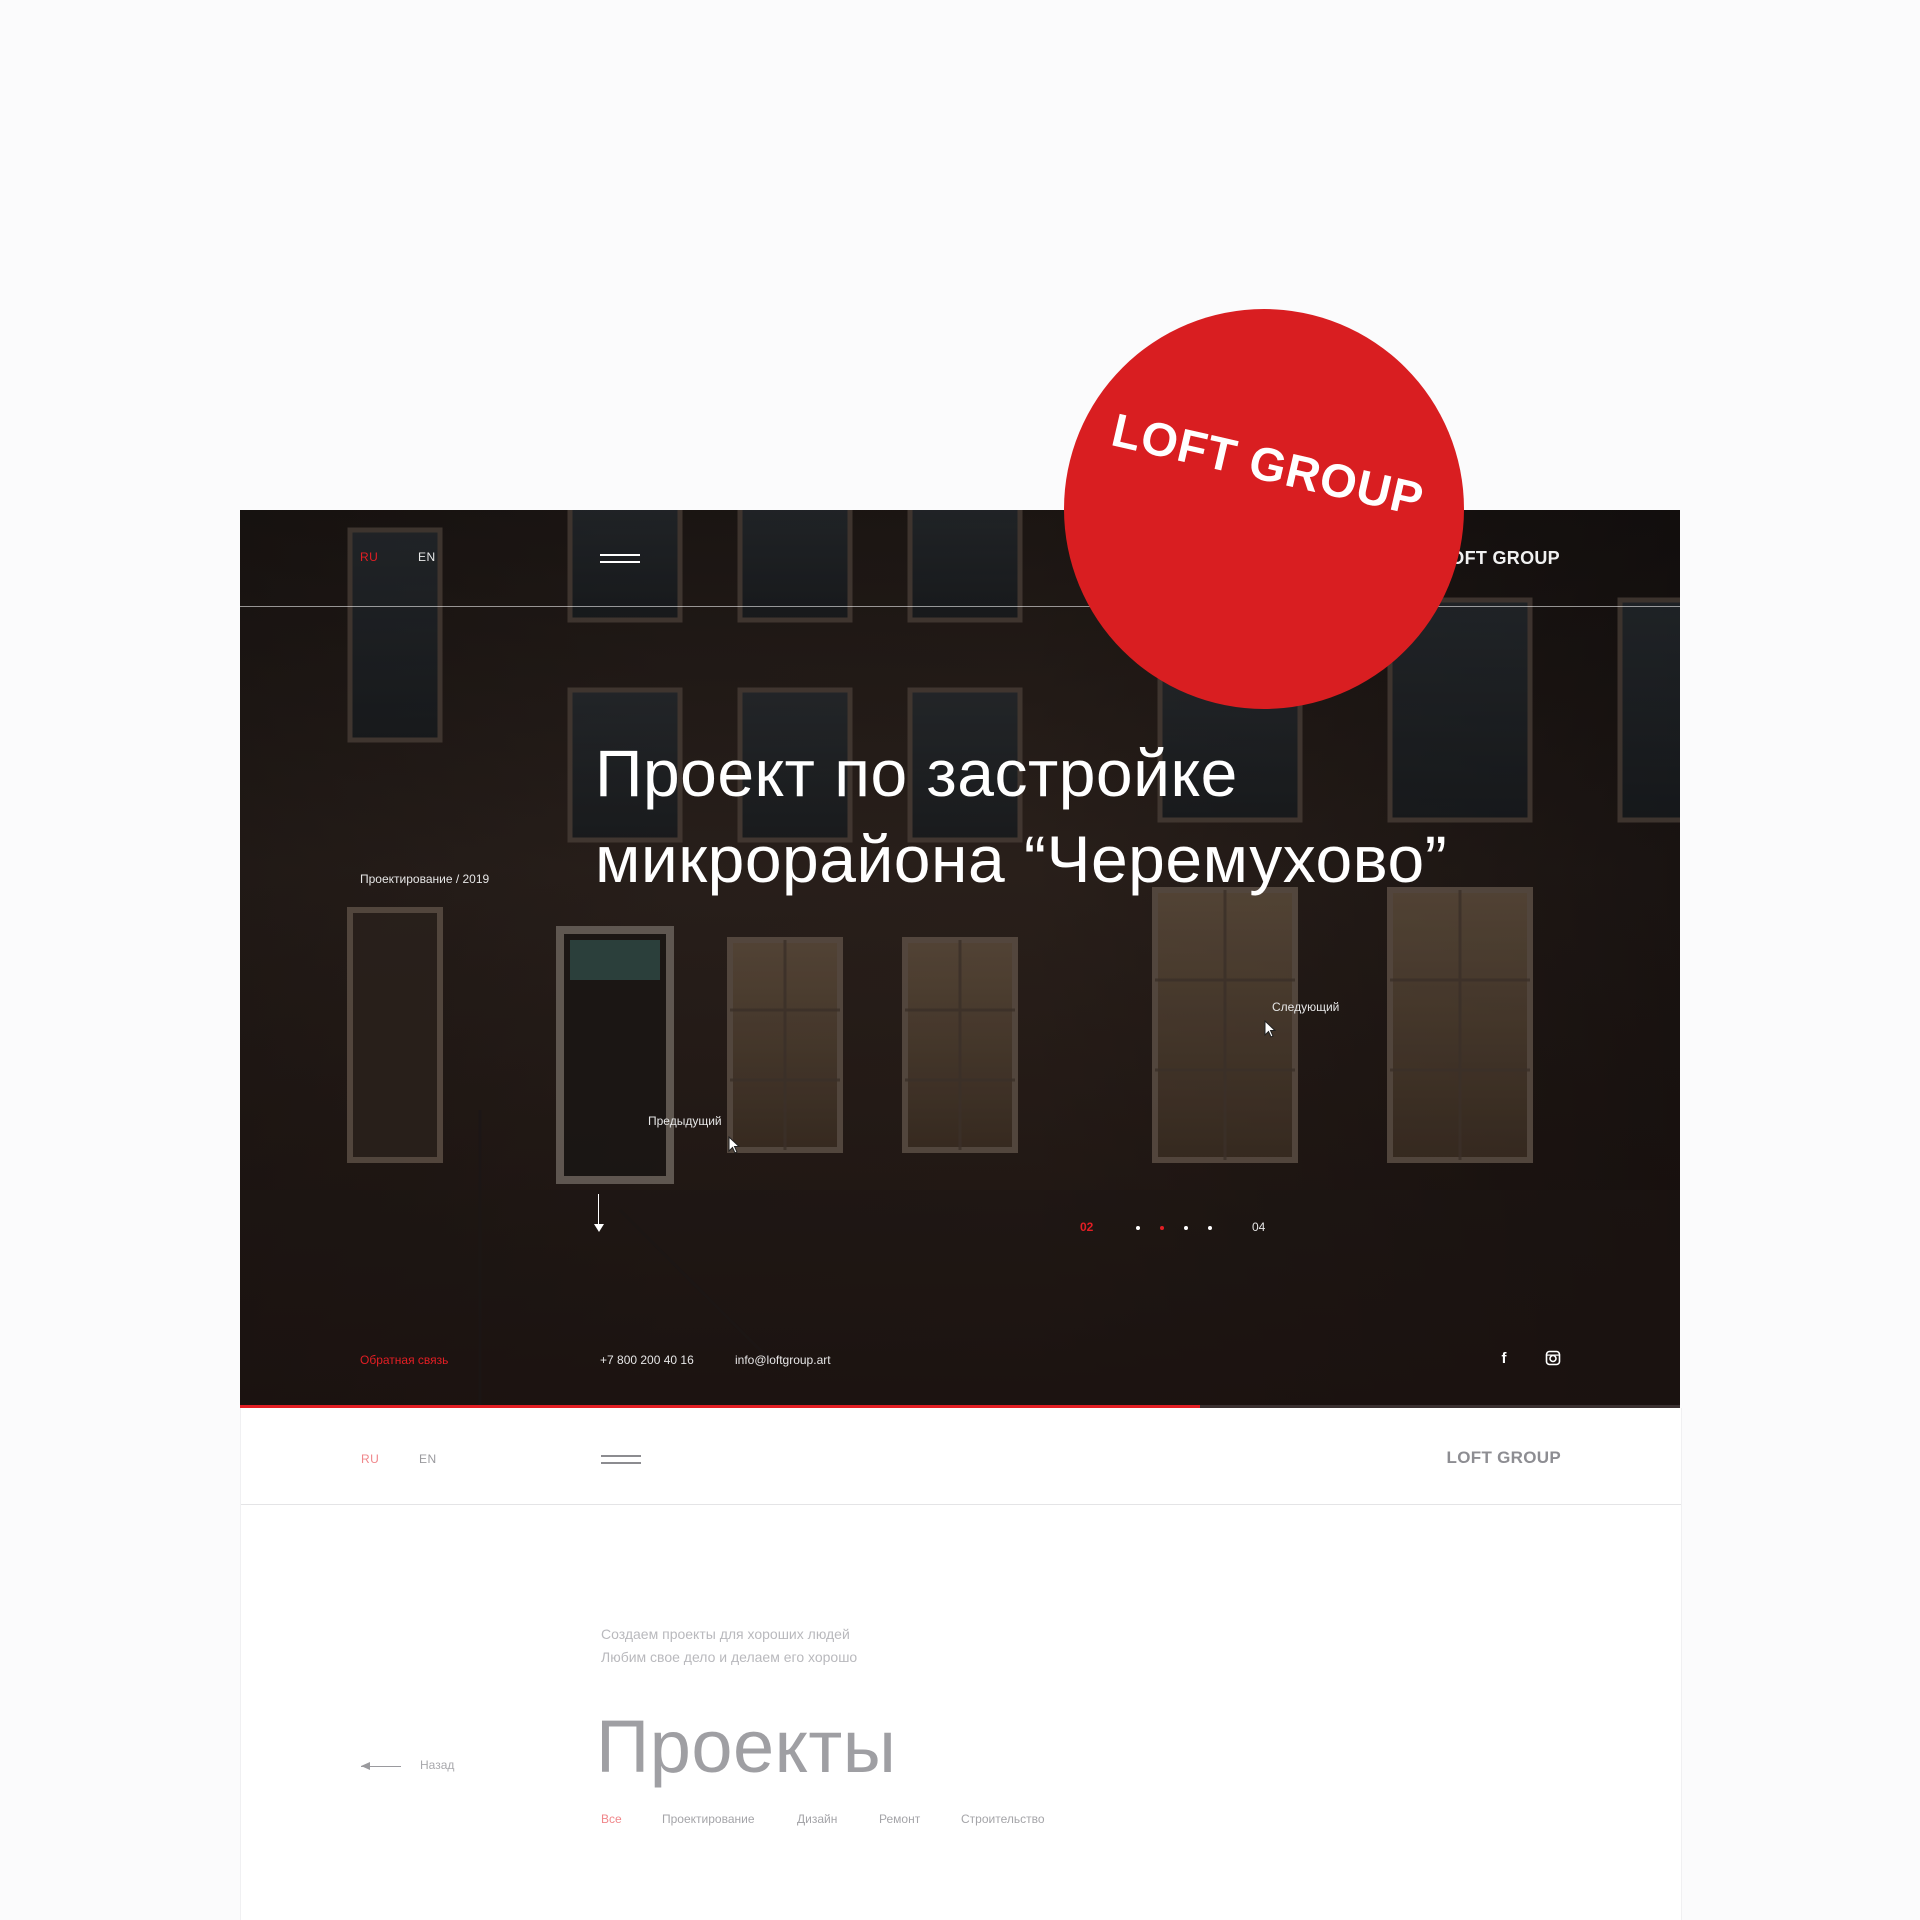 The width and height of the screenshot is (1920, 1920). What do you see at coordinates (817, 1819) in the screenshot?
I see `filter-interior: Дизайн` at bounding box center [817, 1819].